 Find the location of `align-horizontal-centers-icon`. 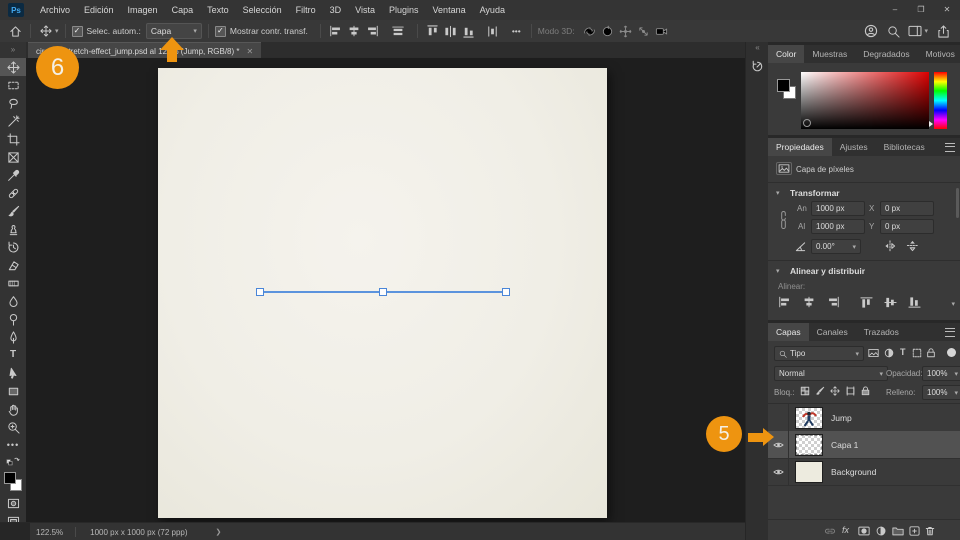

align-horizontal-centers-icon is located at coordinates (354, 31).